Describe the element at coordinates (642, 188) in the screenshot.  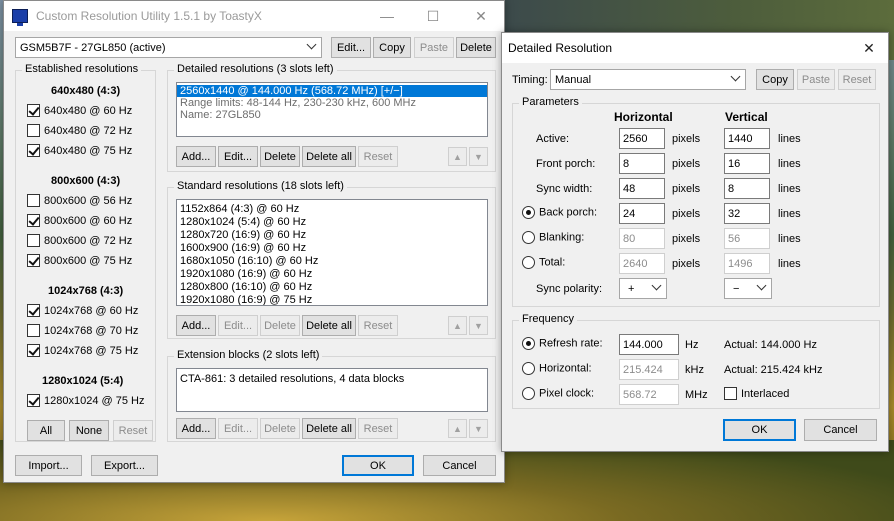
I see `h-sync-width-field: 48` at that location.